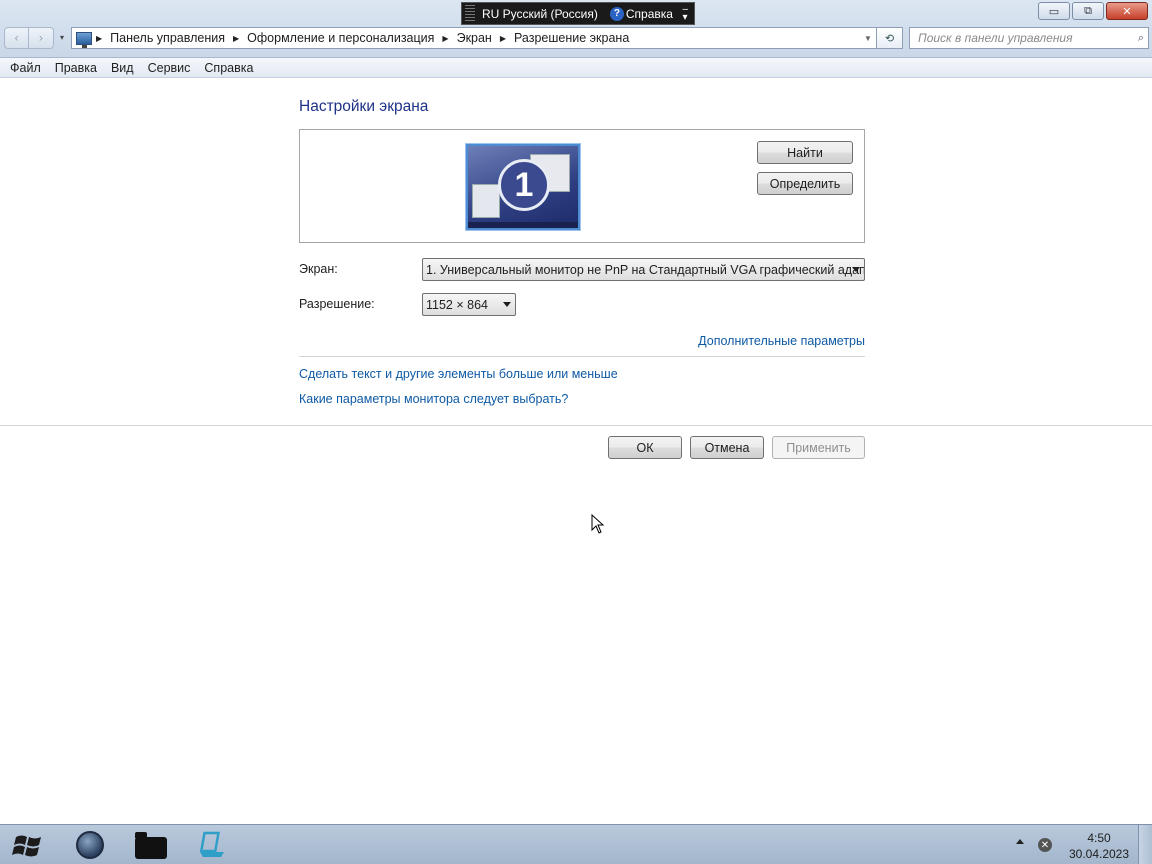 This screenshot has height=864, width=1152. I want to click on page-title: Настройки экрана, so click(364, 106).